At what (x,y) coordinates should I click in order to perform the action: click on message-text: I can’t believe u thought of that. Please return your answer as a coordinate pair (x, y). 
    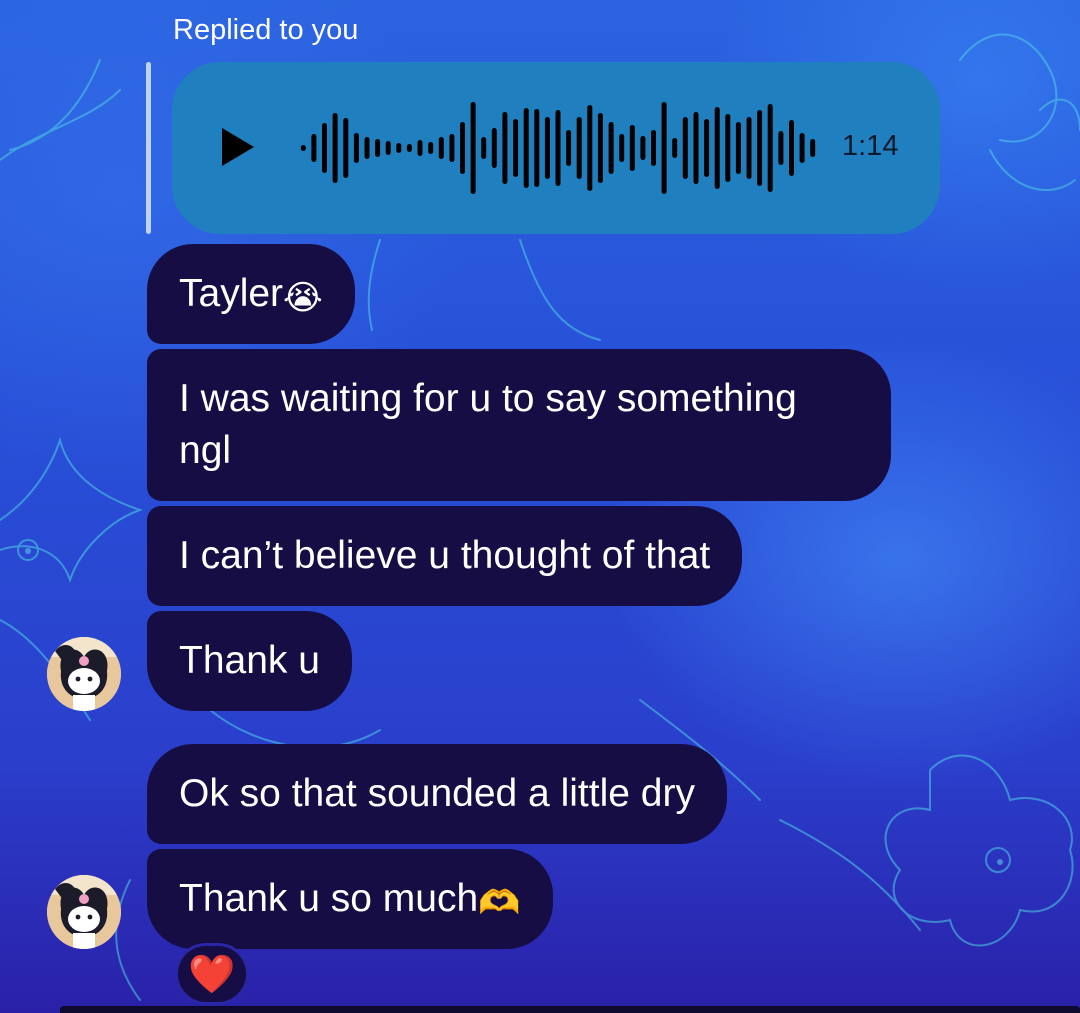
    Looking at the image, I should click on (445, 555).